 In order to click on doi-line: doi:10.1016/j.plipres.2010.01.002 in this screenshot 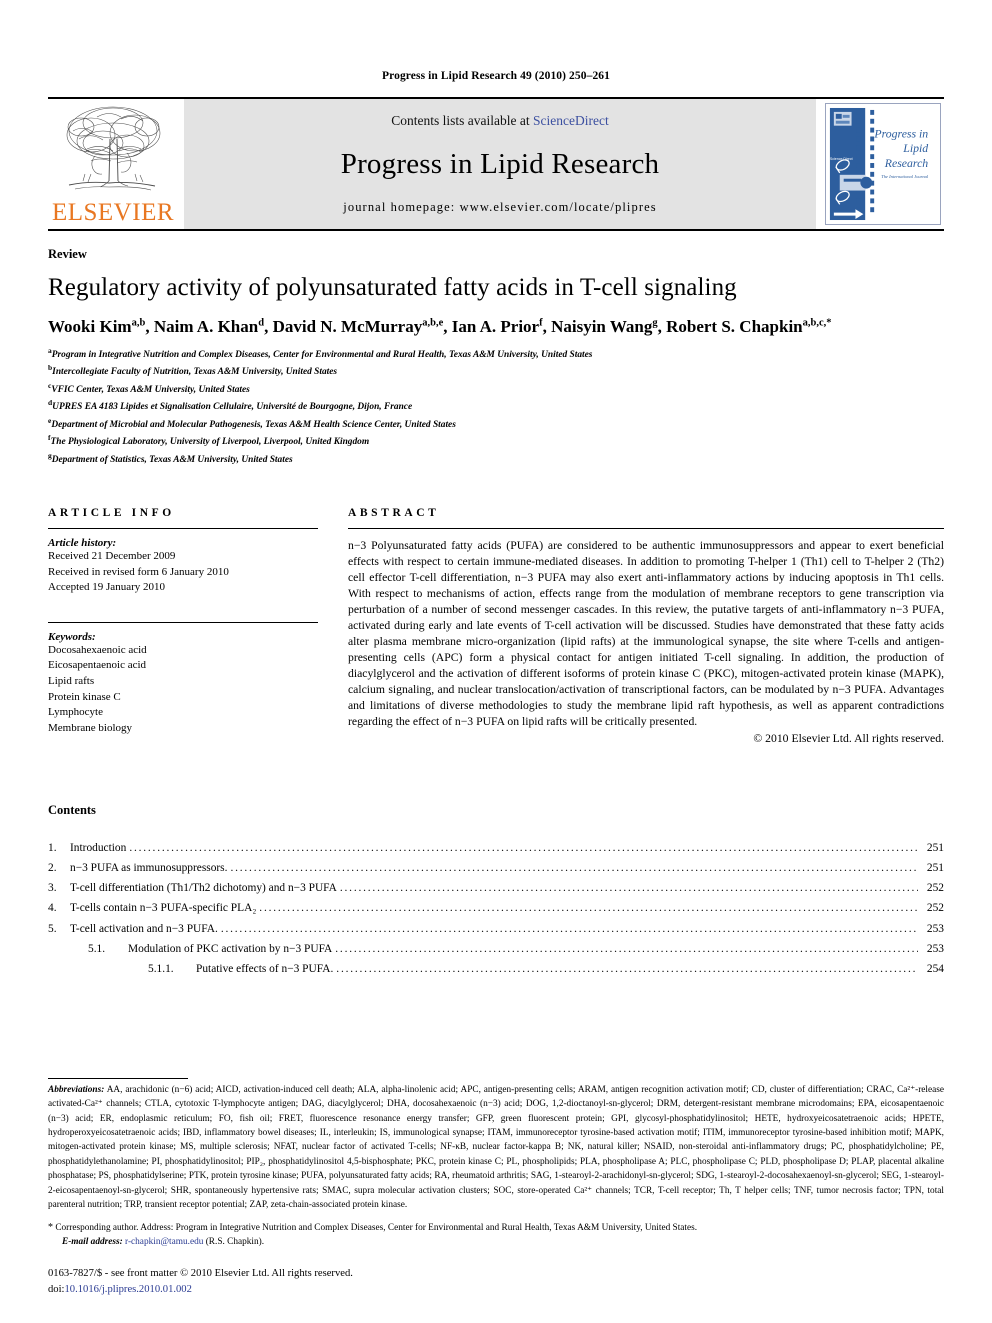, I will do `click(496, 1289)`.